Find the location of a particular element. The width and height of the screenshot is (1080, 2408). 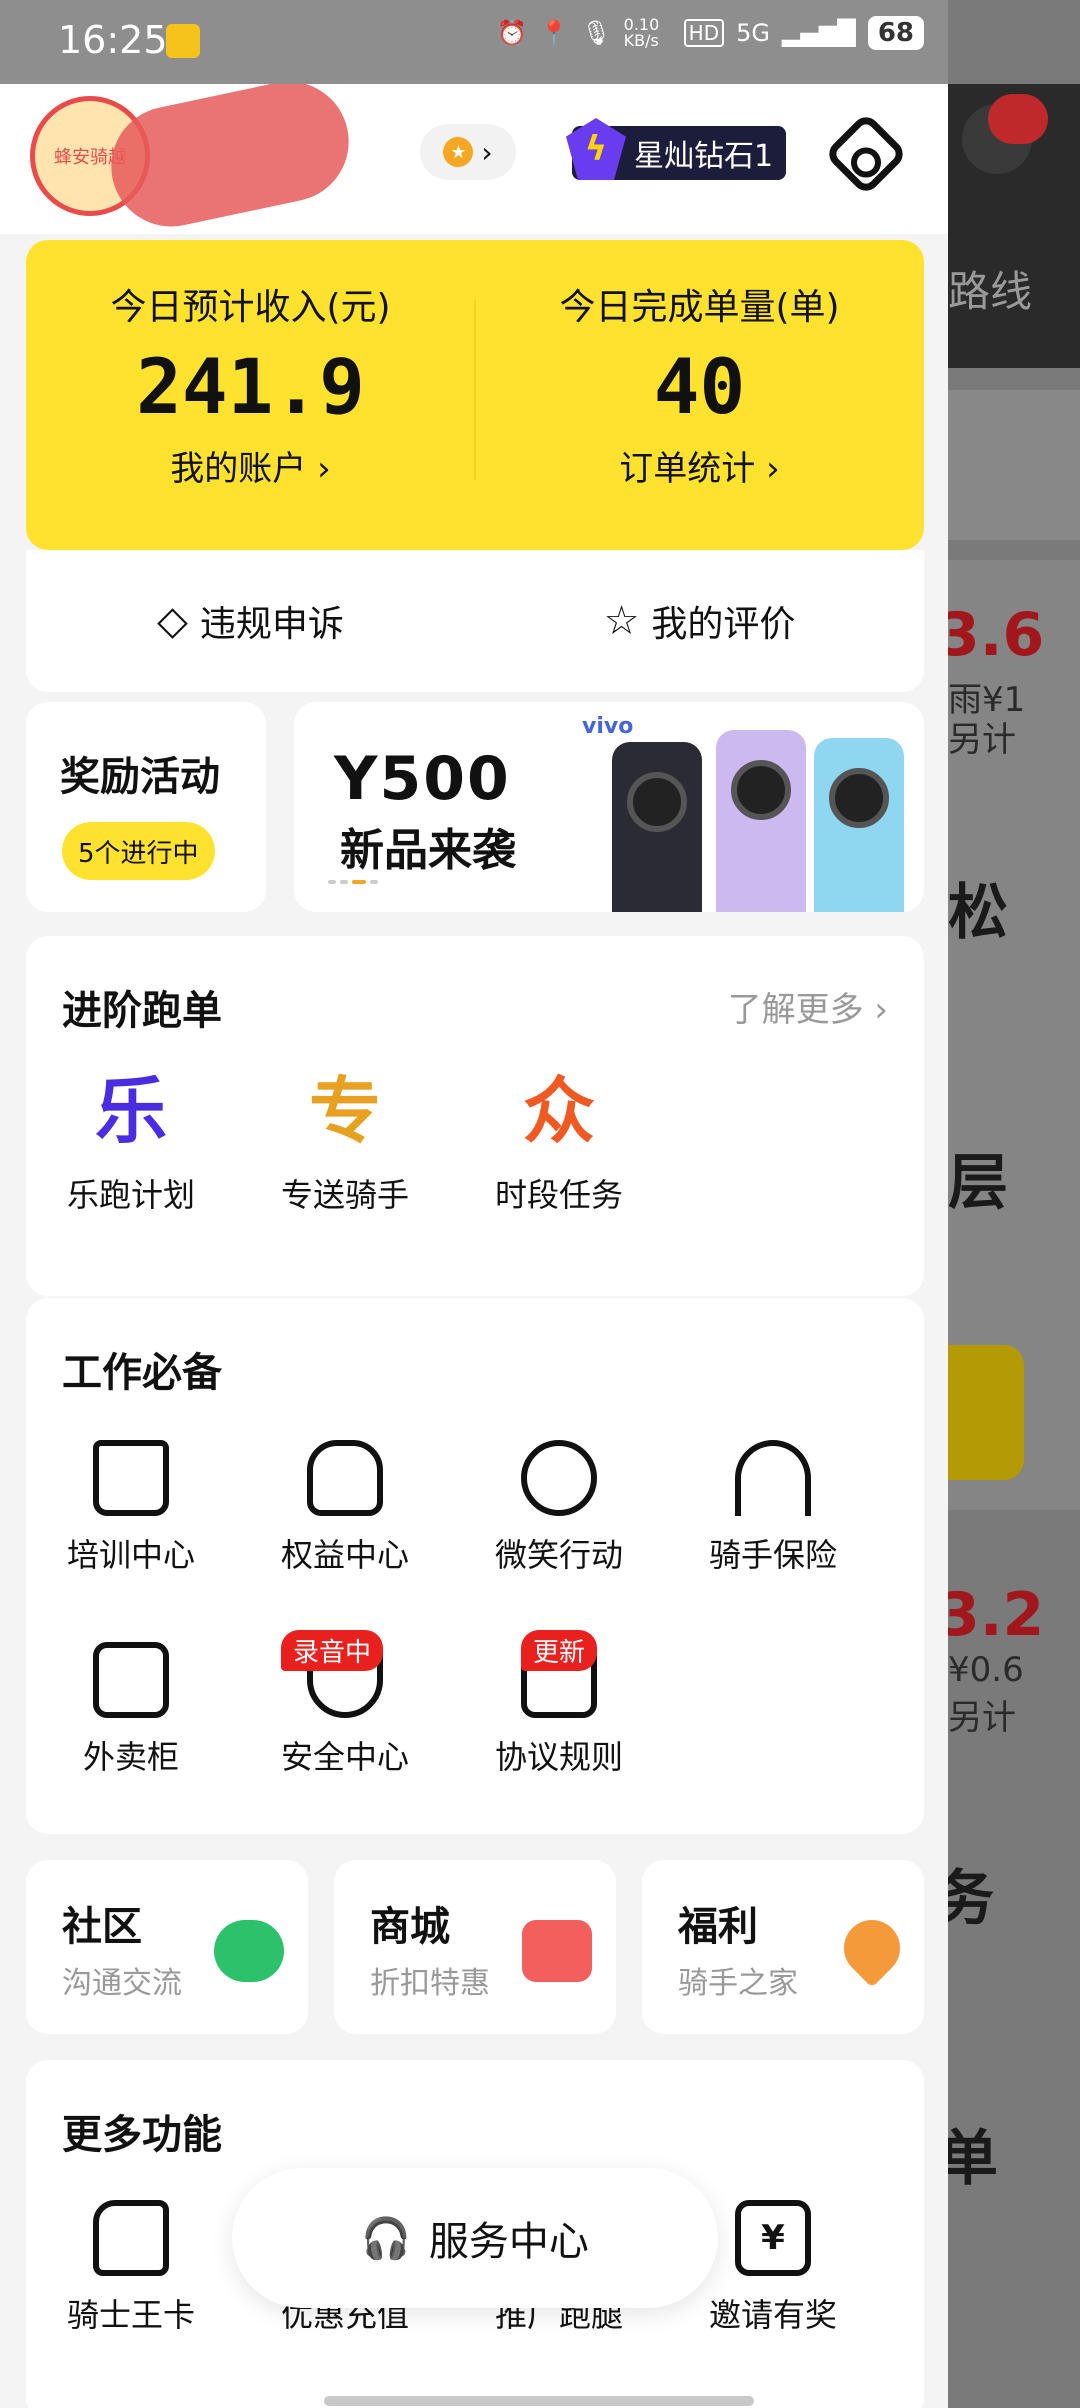

shield-icon: 录音中 is located at coordinates (331, 1674).